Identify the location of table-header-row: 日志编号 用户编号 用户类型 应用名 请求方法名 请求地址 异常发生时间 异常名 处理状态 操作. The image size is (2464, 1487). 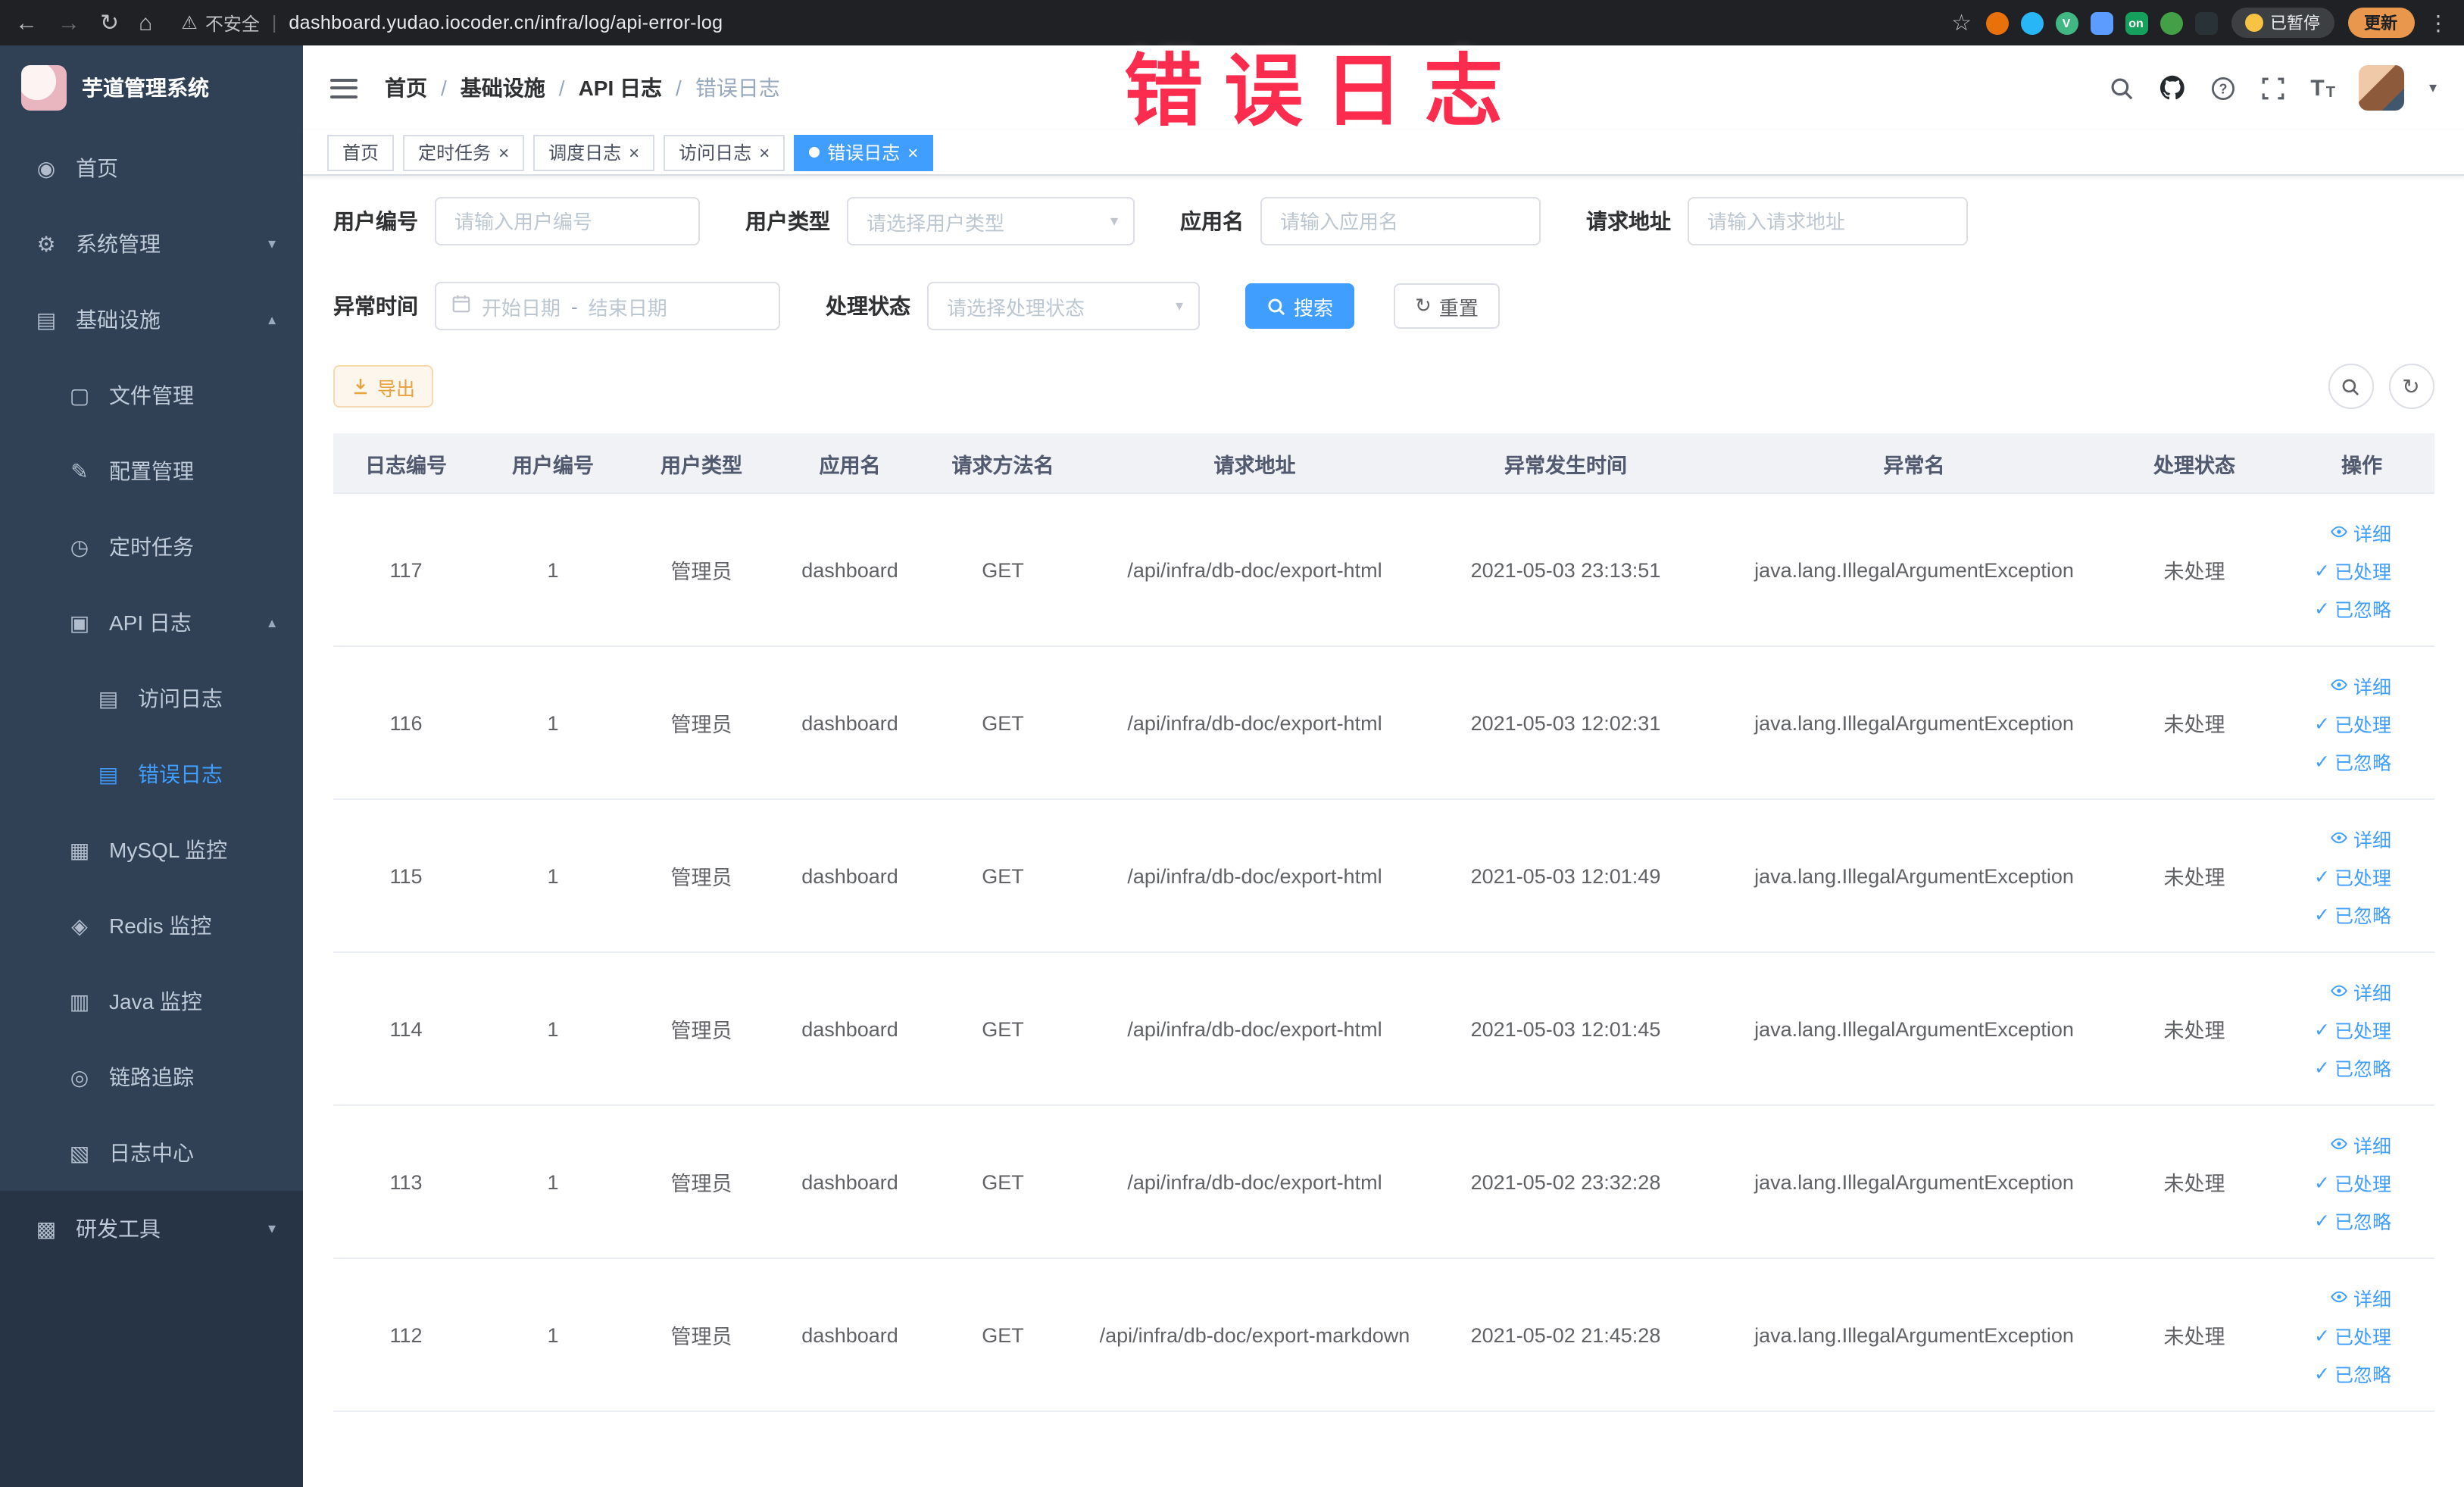
(1383, 463).